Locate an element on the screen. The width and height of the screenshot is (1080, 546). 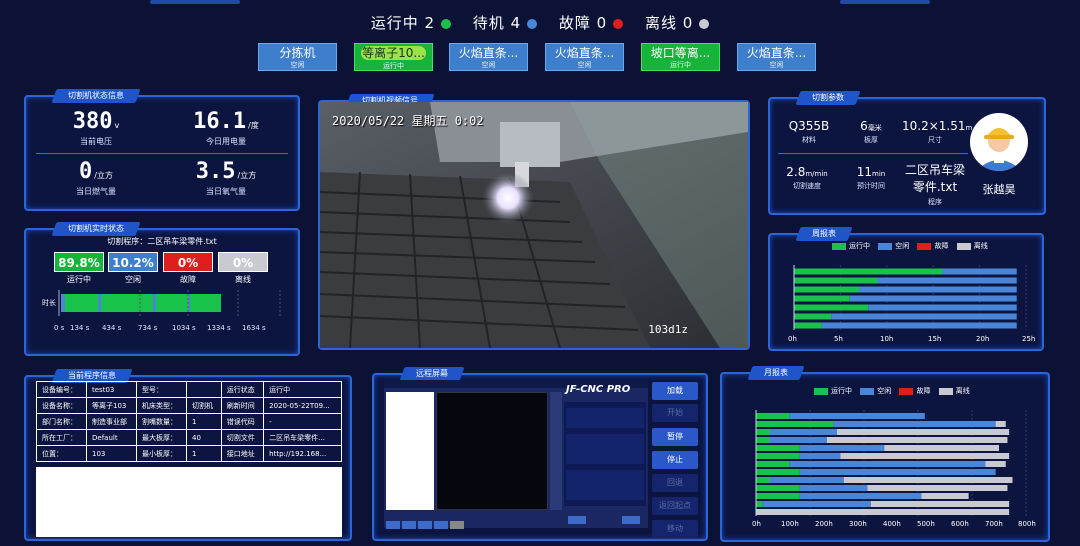
x-tick: 300h is located at coordinates (858, 524).